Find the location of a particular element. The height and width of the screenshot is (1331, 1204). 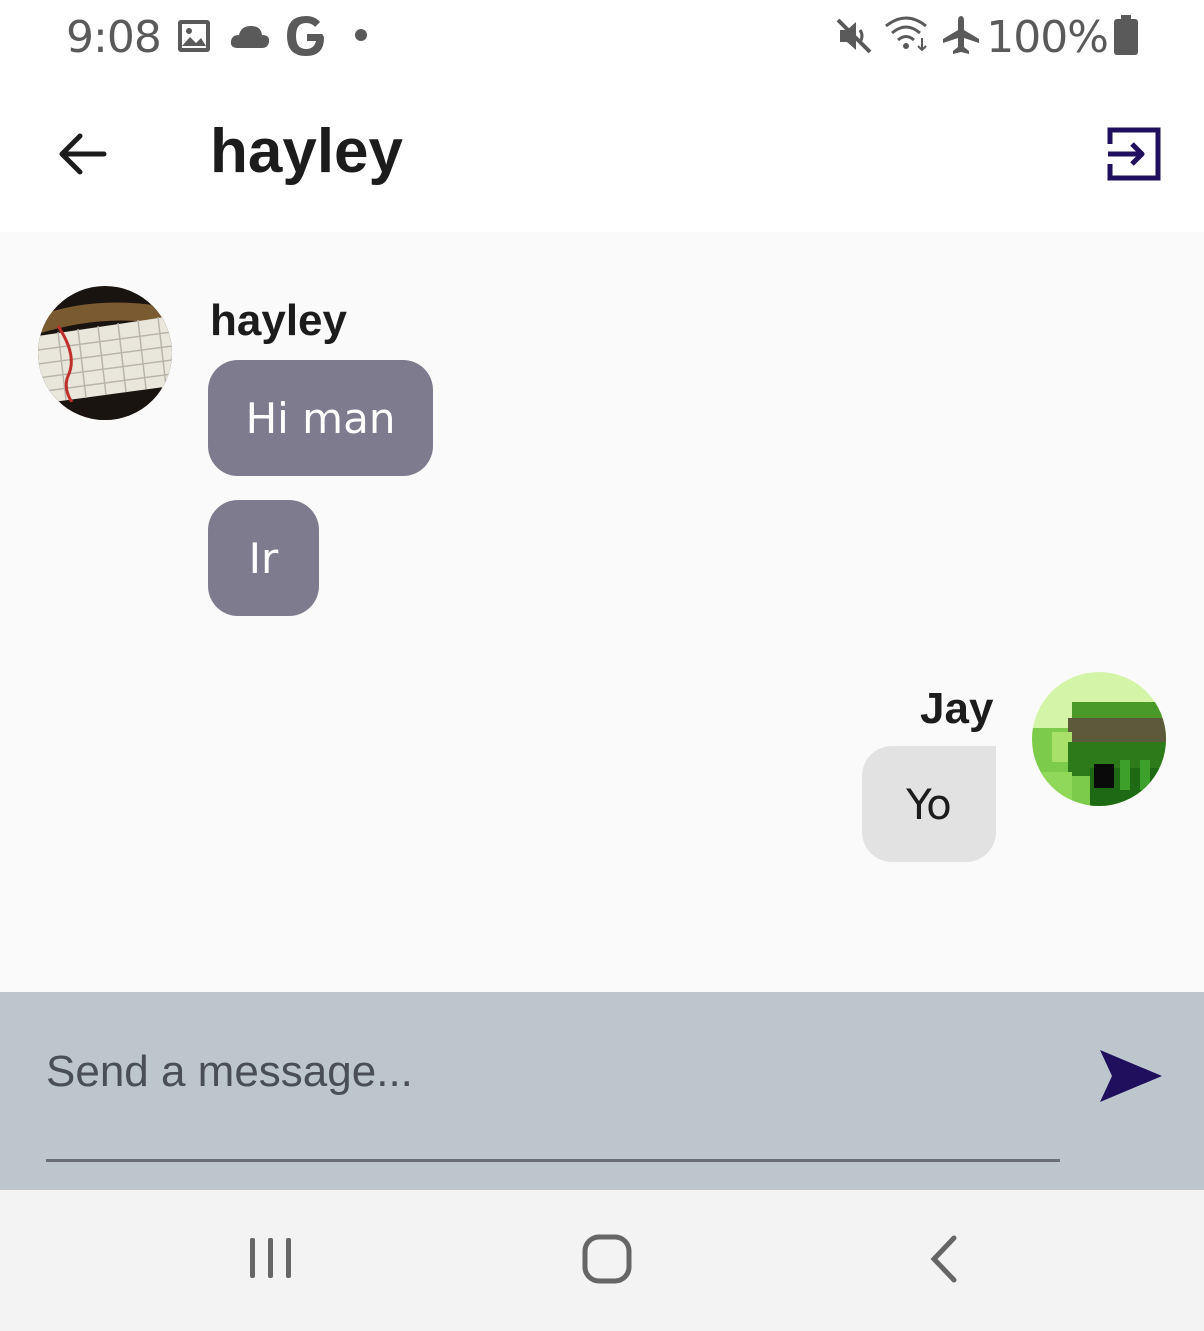

pixel-avatar-image is located at coordinates (1099, 739).